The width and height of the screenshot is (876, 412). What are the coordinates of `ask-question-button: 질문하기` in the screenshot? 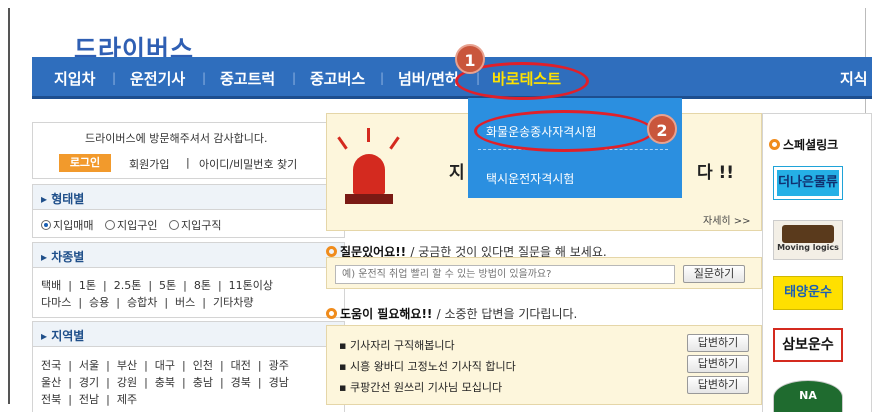 It's located at (714, 274).